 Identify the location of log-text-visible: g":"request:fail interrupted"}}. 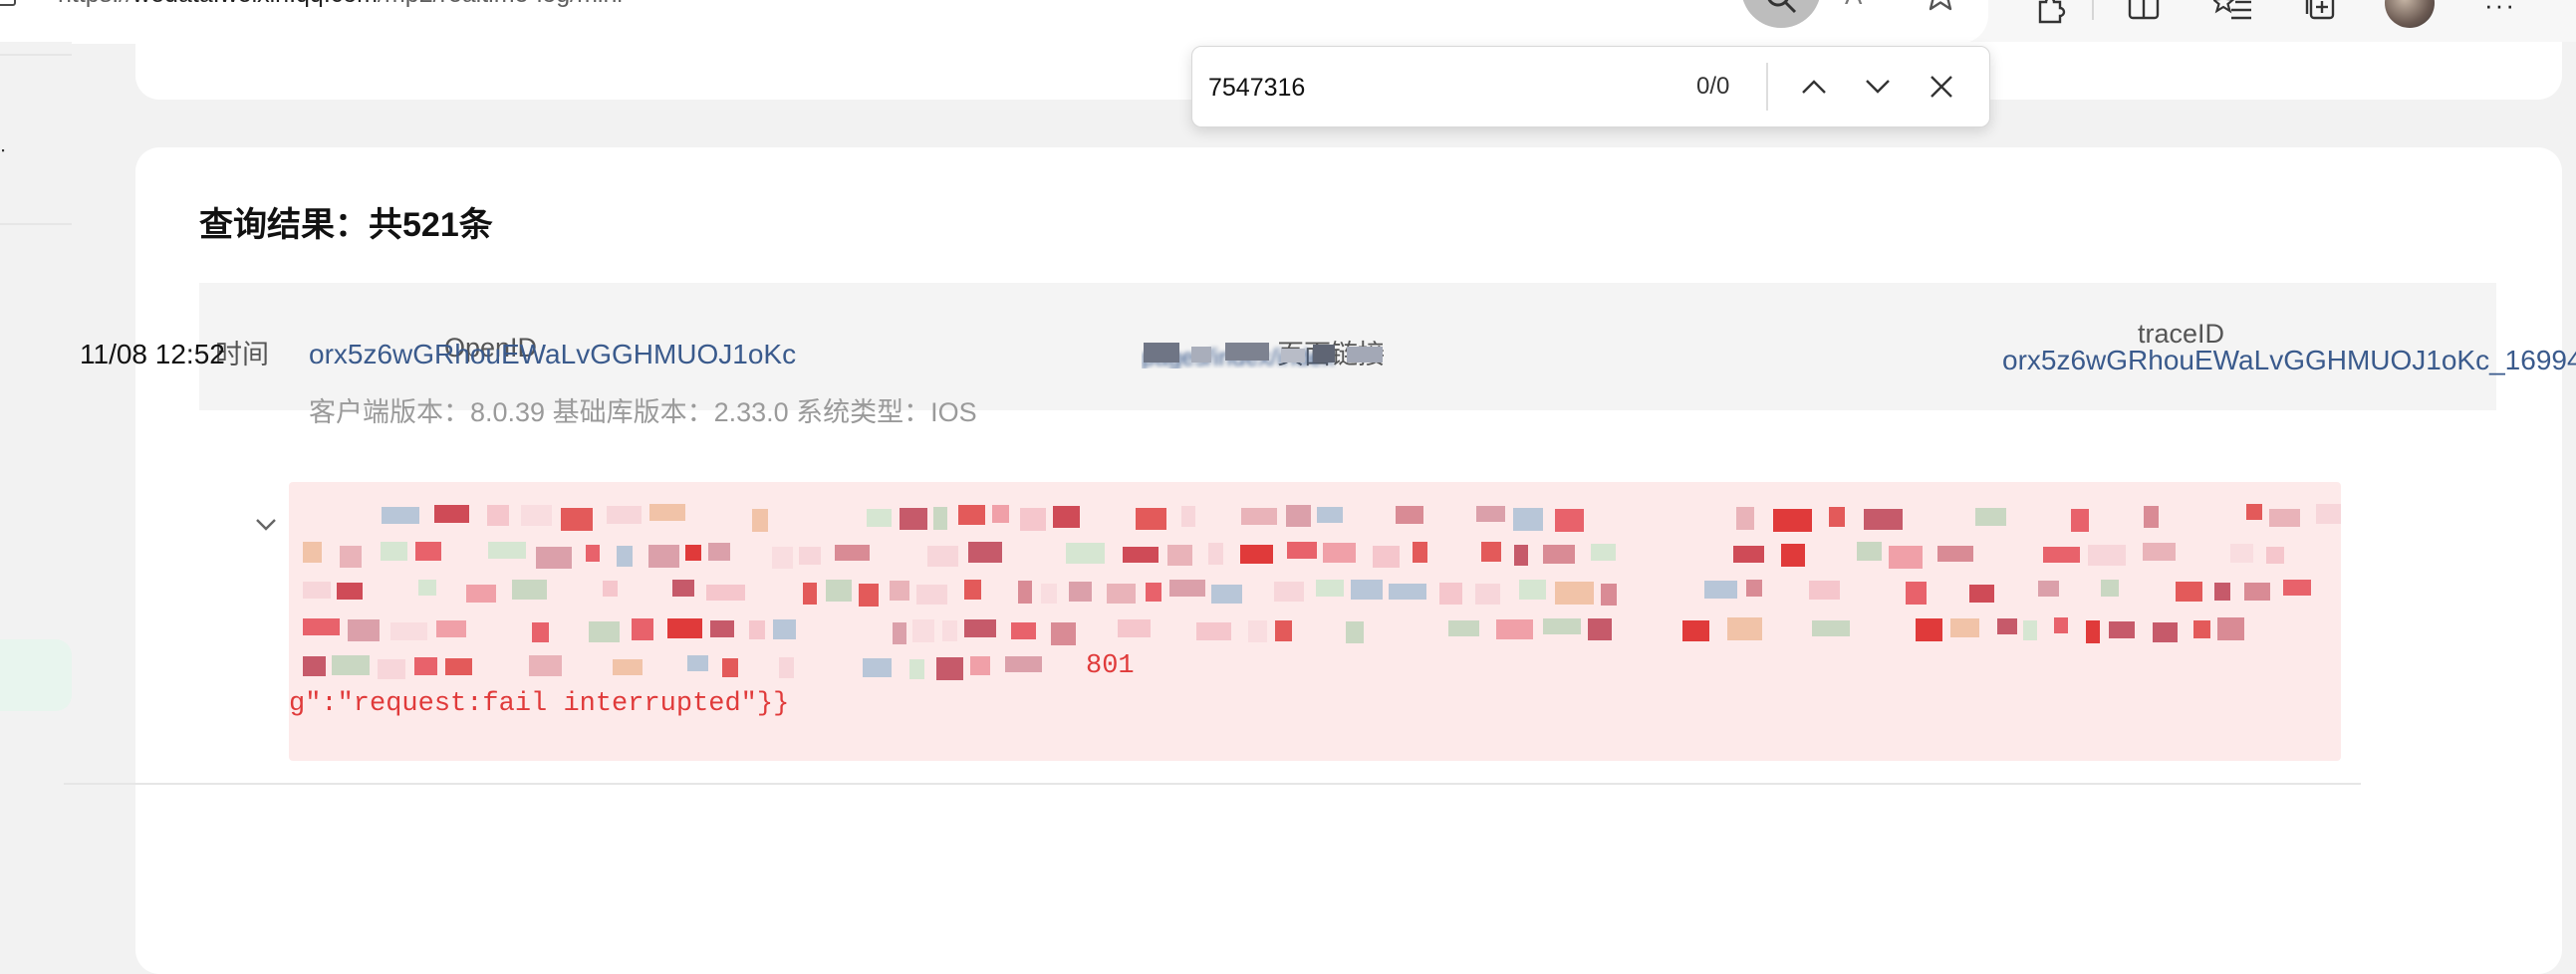
(539, 704).